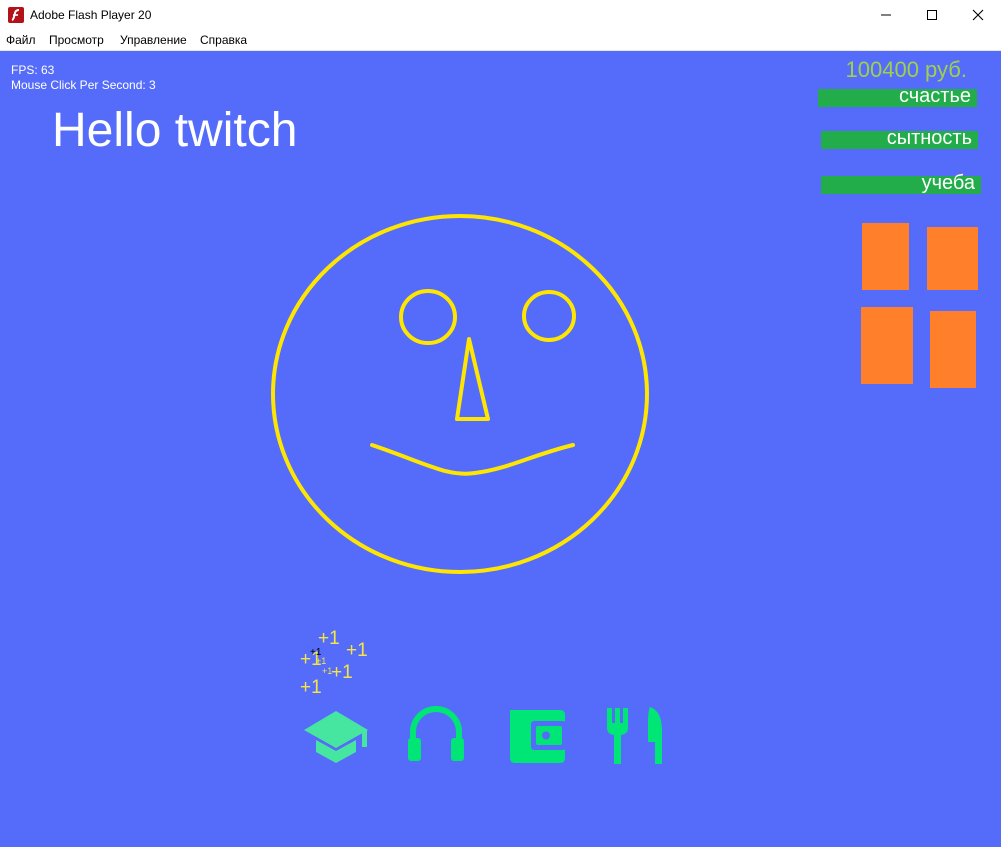 This screenshot has height=847, width=1001. Describe the element at coordinates (886, 15) in the screenshot. I see `minimize-button` at that location.